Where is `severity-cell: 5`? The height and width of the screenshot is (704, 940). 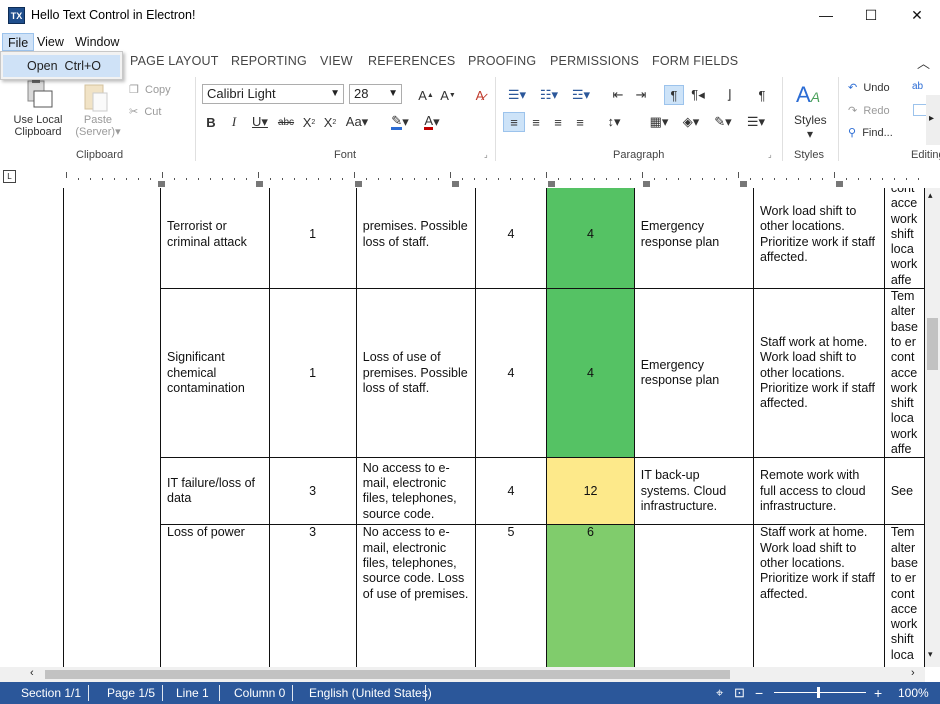
severity-cell: 5 is located at coordinates (511, 595).